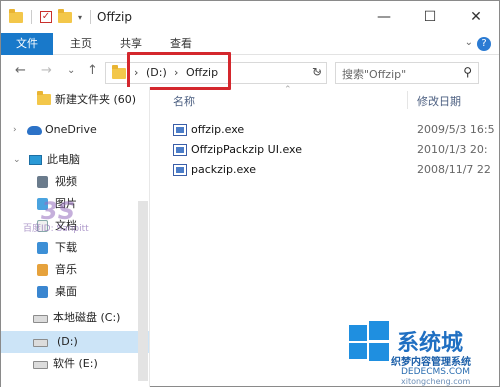 The width and height of the screenshot is (500, 387). I want to click on nav-item-label: 视频, so click(66, 181).